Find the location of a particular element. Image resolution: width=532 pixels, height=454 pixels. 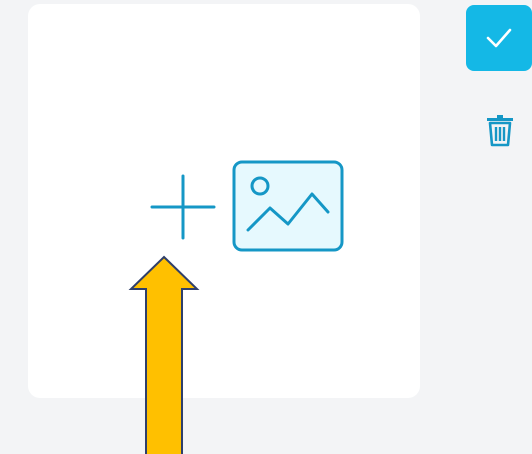

delete-button is located at coordinates (500, 130).